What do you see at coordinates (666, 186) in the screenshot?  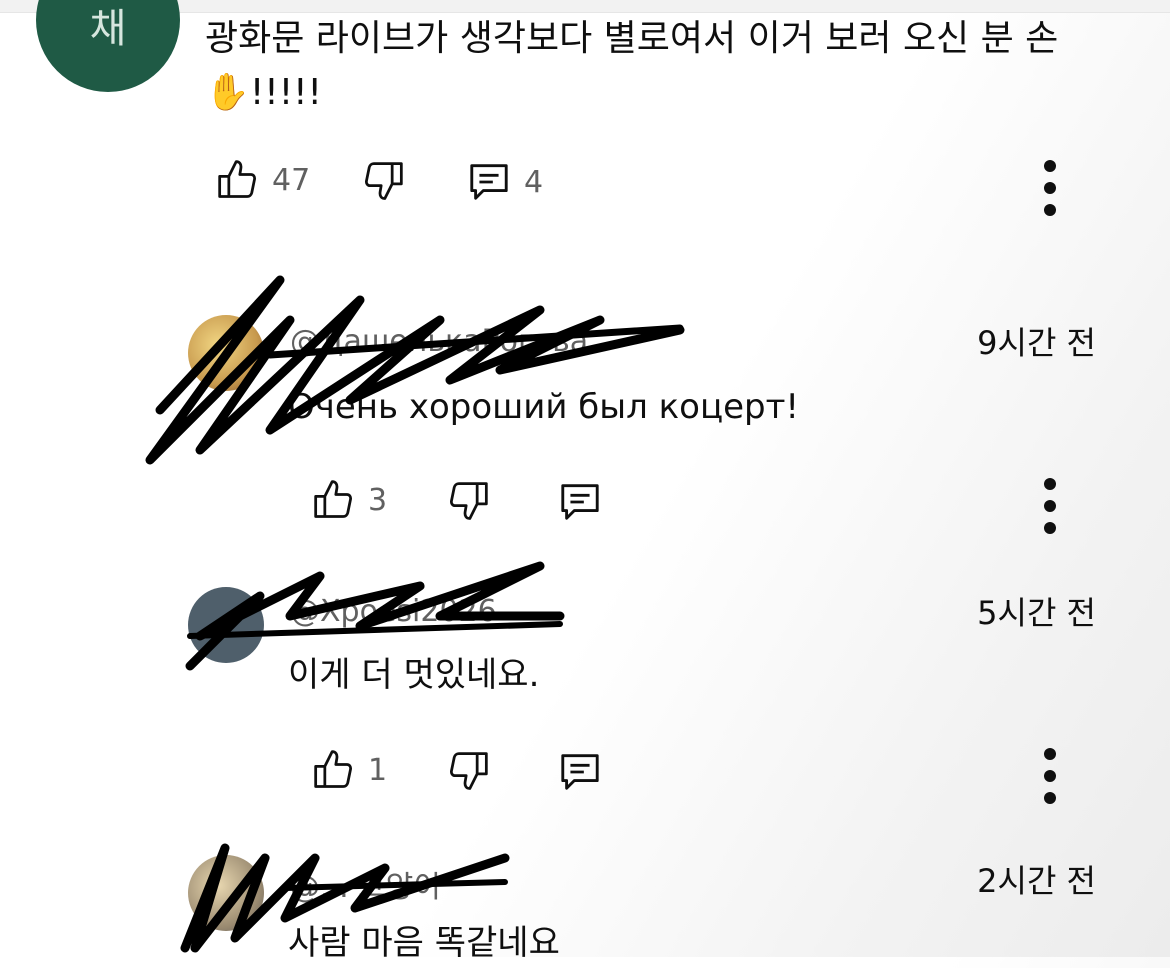 I see `comment-actions: 47 4` at bounding box center [666, 186].